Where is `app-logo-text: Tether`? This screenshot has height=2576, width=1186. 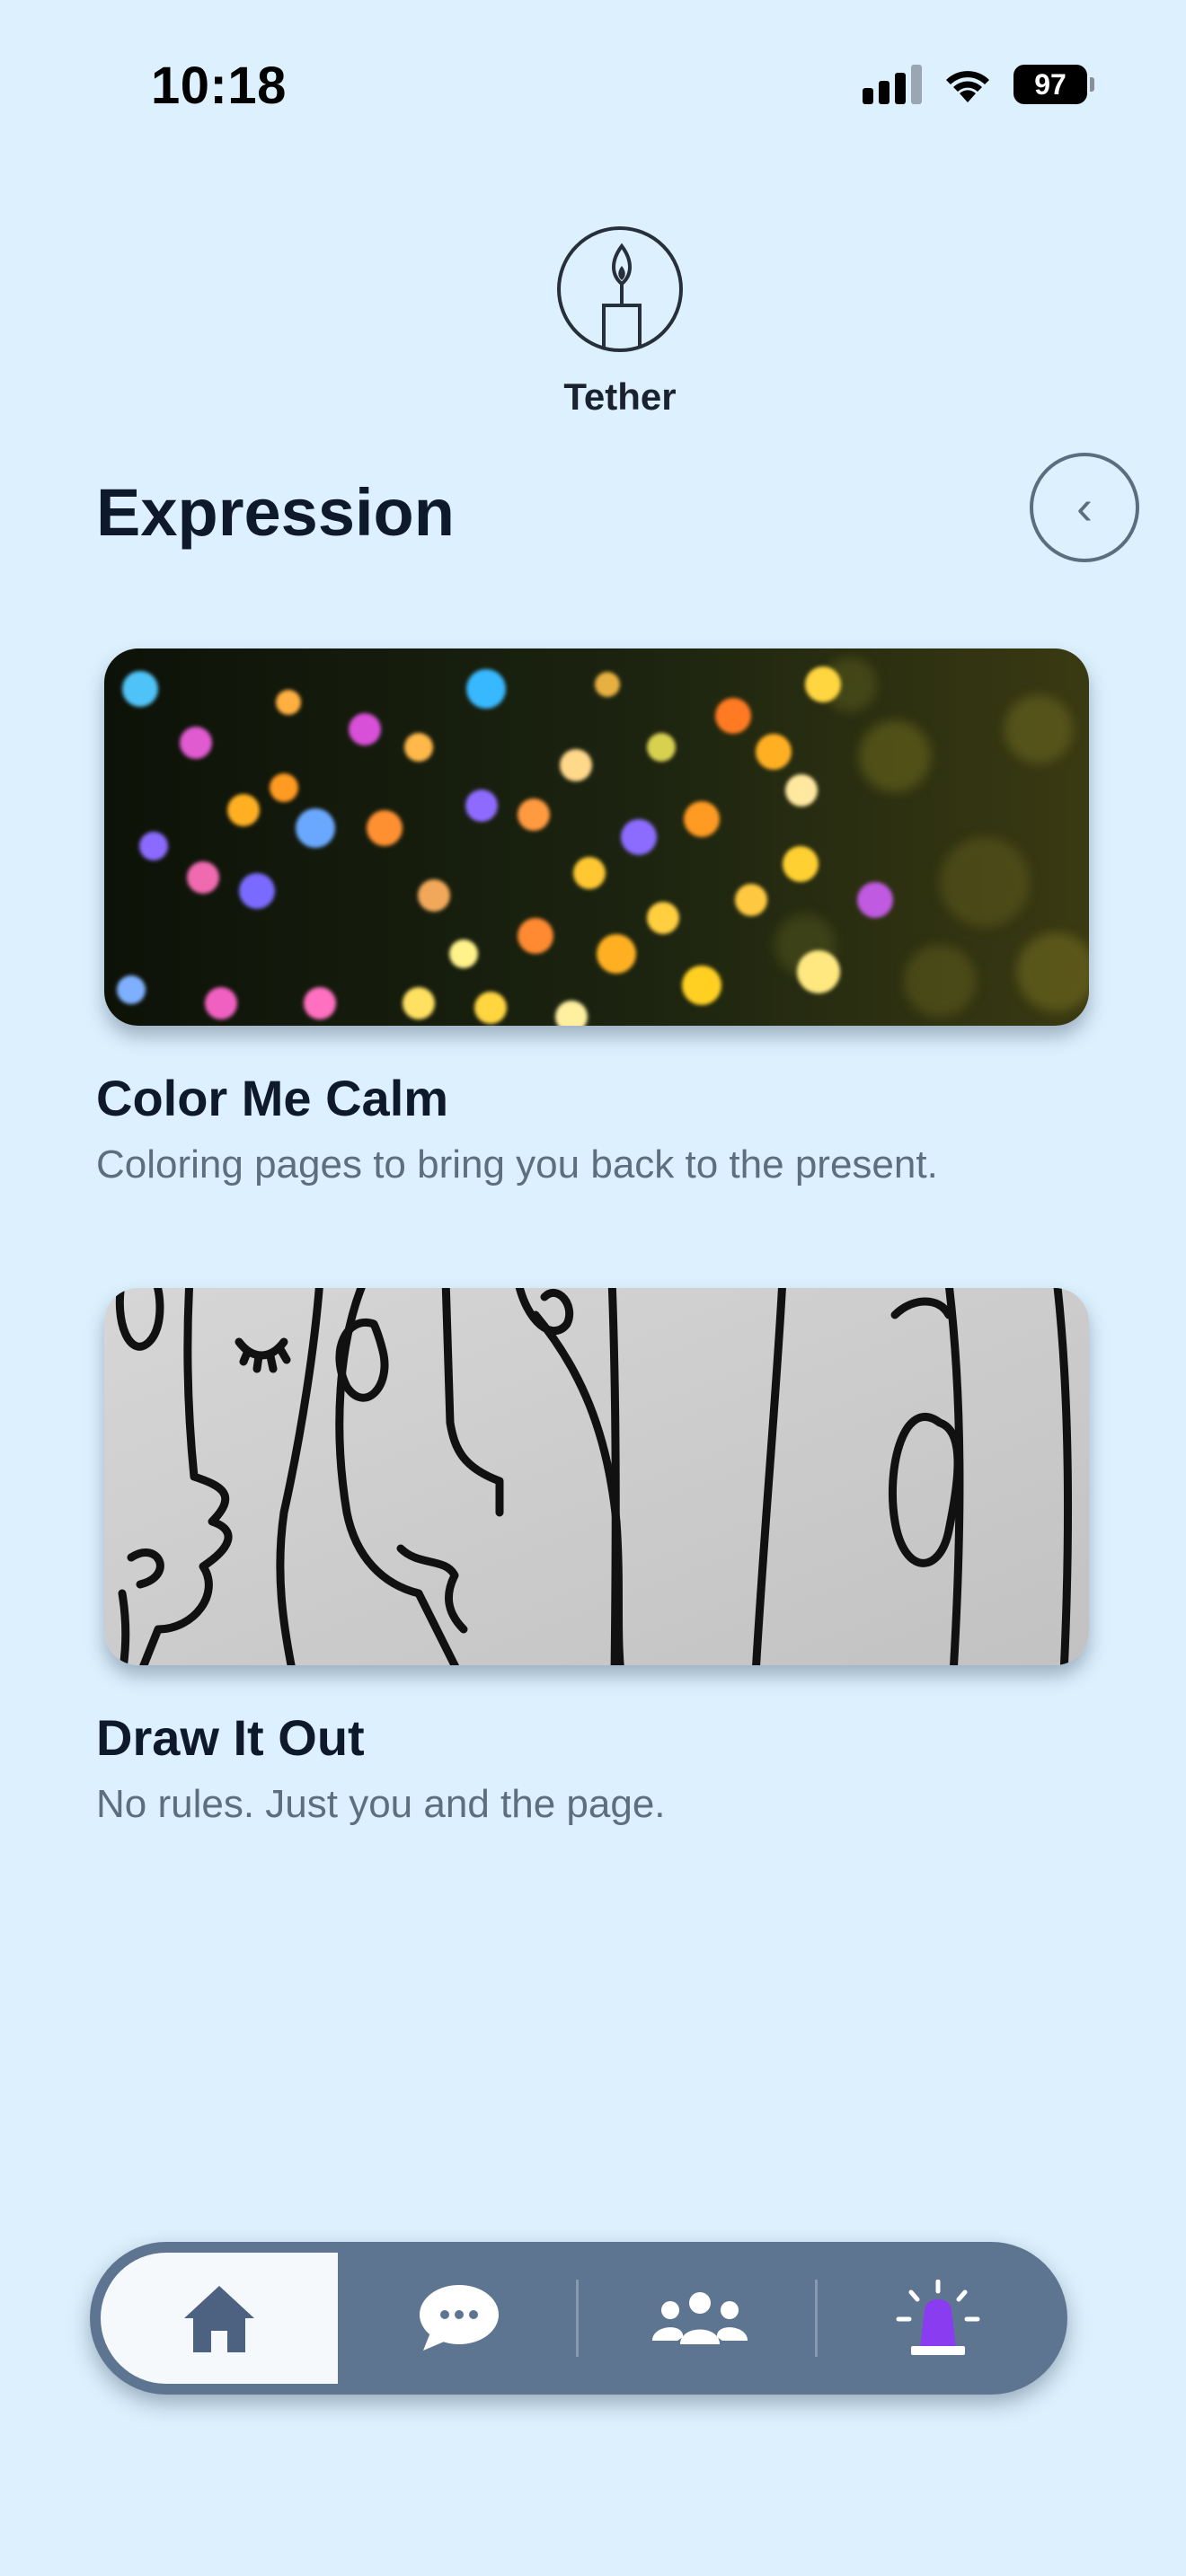
app-logo-text: Tether is located at coordinates (620, 396).